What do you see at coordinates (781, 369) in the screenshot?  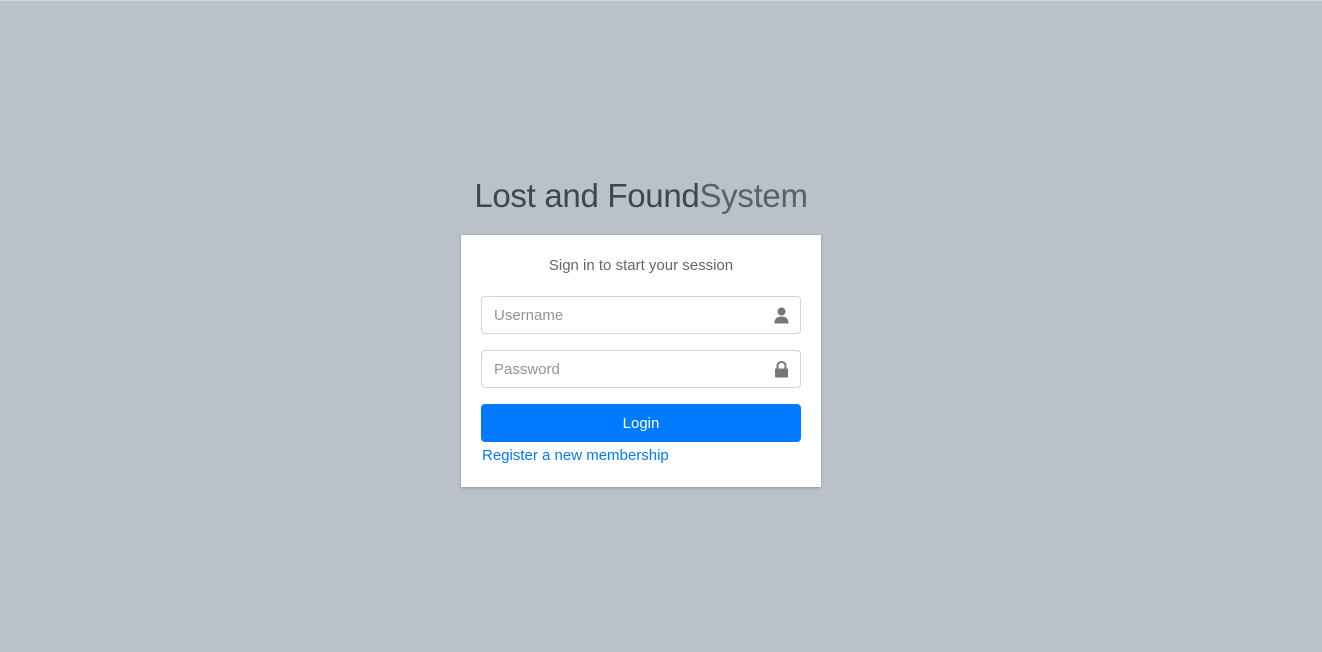 I see `lock-icon` at bounding box center [781, 369].